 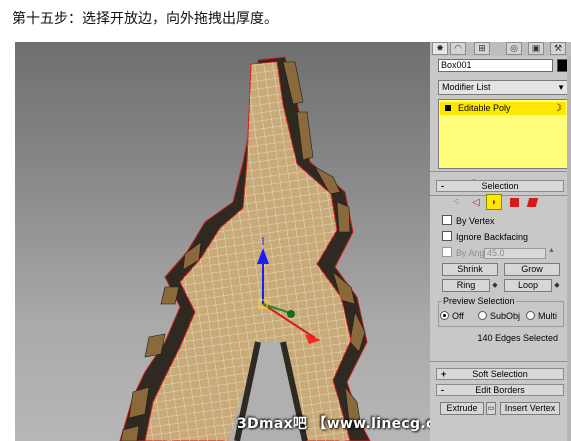 I want to click on element-mode-icon, so click(x=532, y=202).